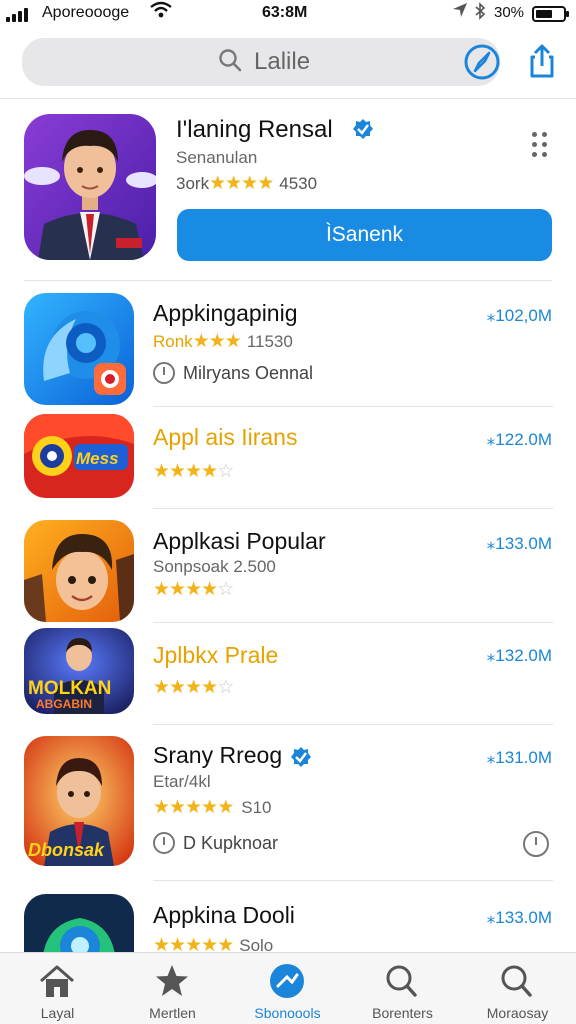 The height and width of the screenshot is (1024, 576). I want to click on tab-sbonoools: Sbonoools, so click(287, 988).